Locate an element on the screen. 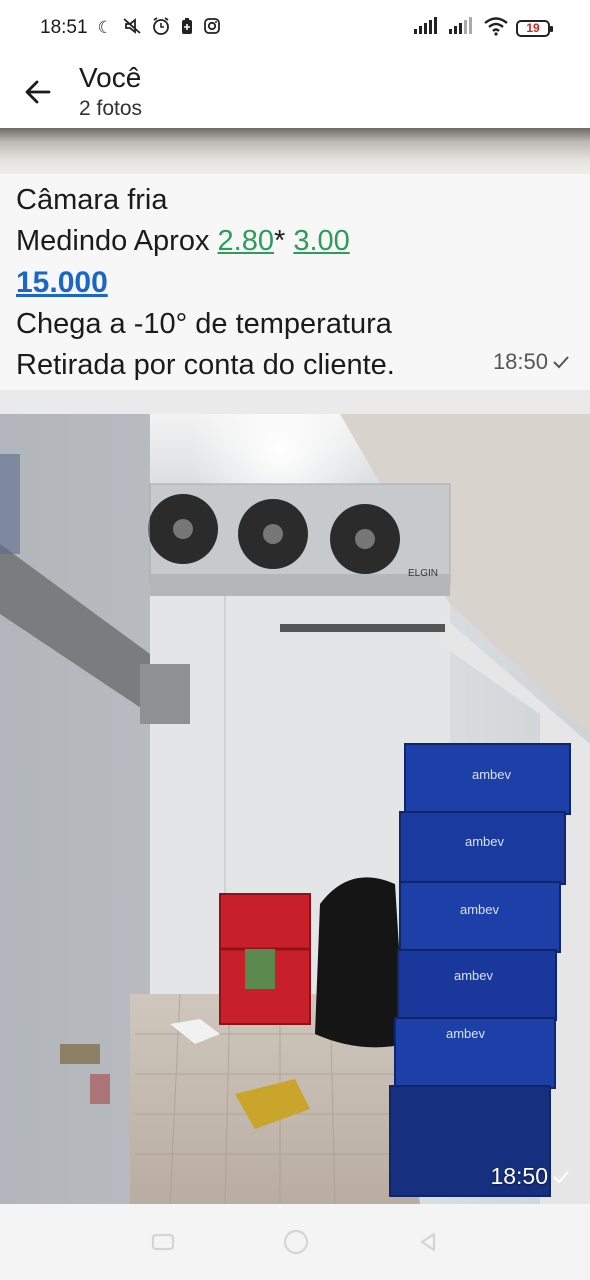  mute-icon is located at coordinates (132, 28).